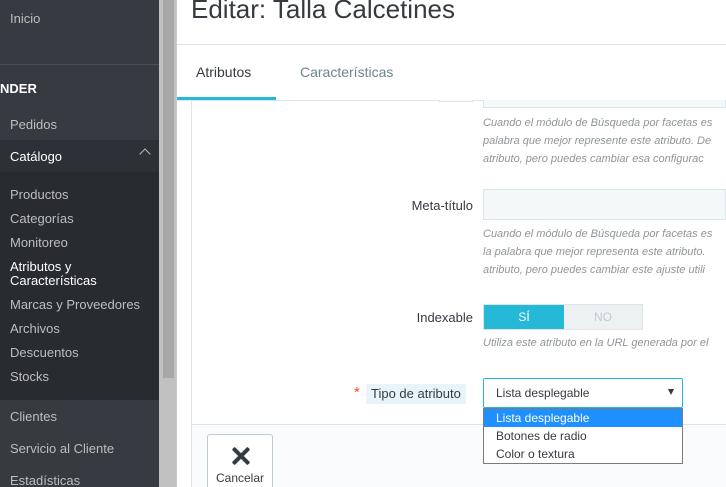  I want to click on sidebar-item-stocks: Stocks, so click(29, 376).